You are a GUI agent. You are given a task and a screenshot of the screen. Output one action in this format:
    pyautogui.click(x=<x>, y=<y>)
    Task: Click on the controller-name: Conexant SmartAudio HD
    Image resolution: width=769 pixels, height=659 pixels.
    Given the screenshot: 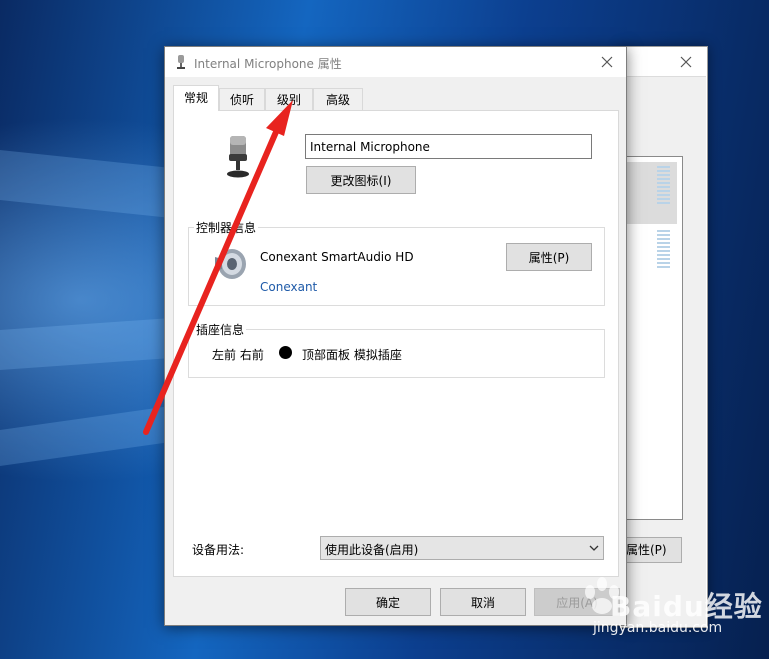 What is the action you would take?
    pyautogui.click(x=337, y=257)
    